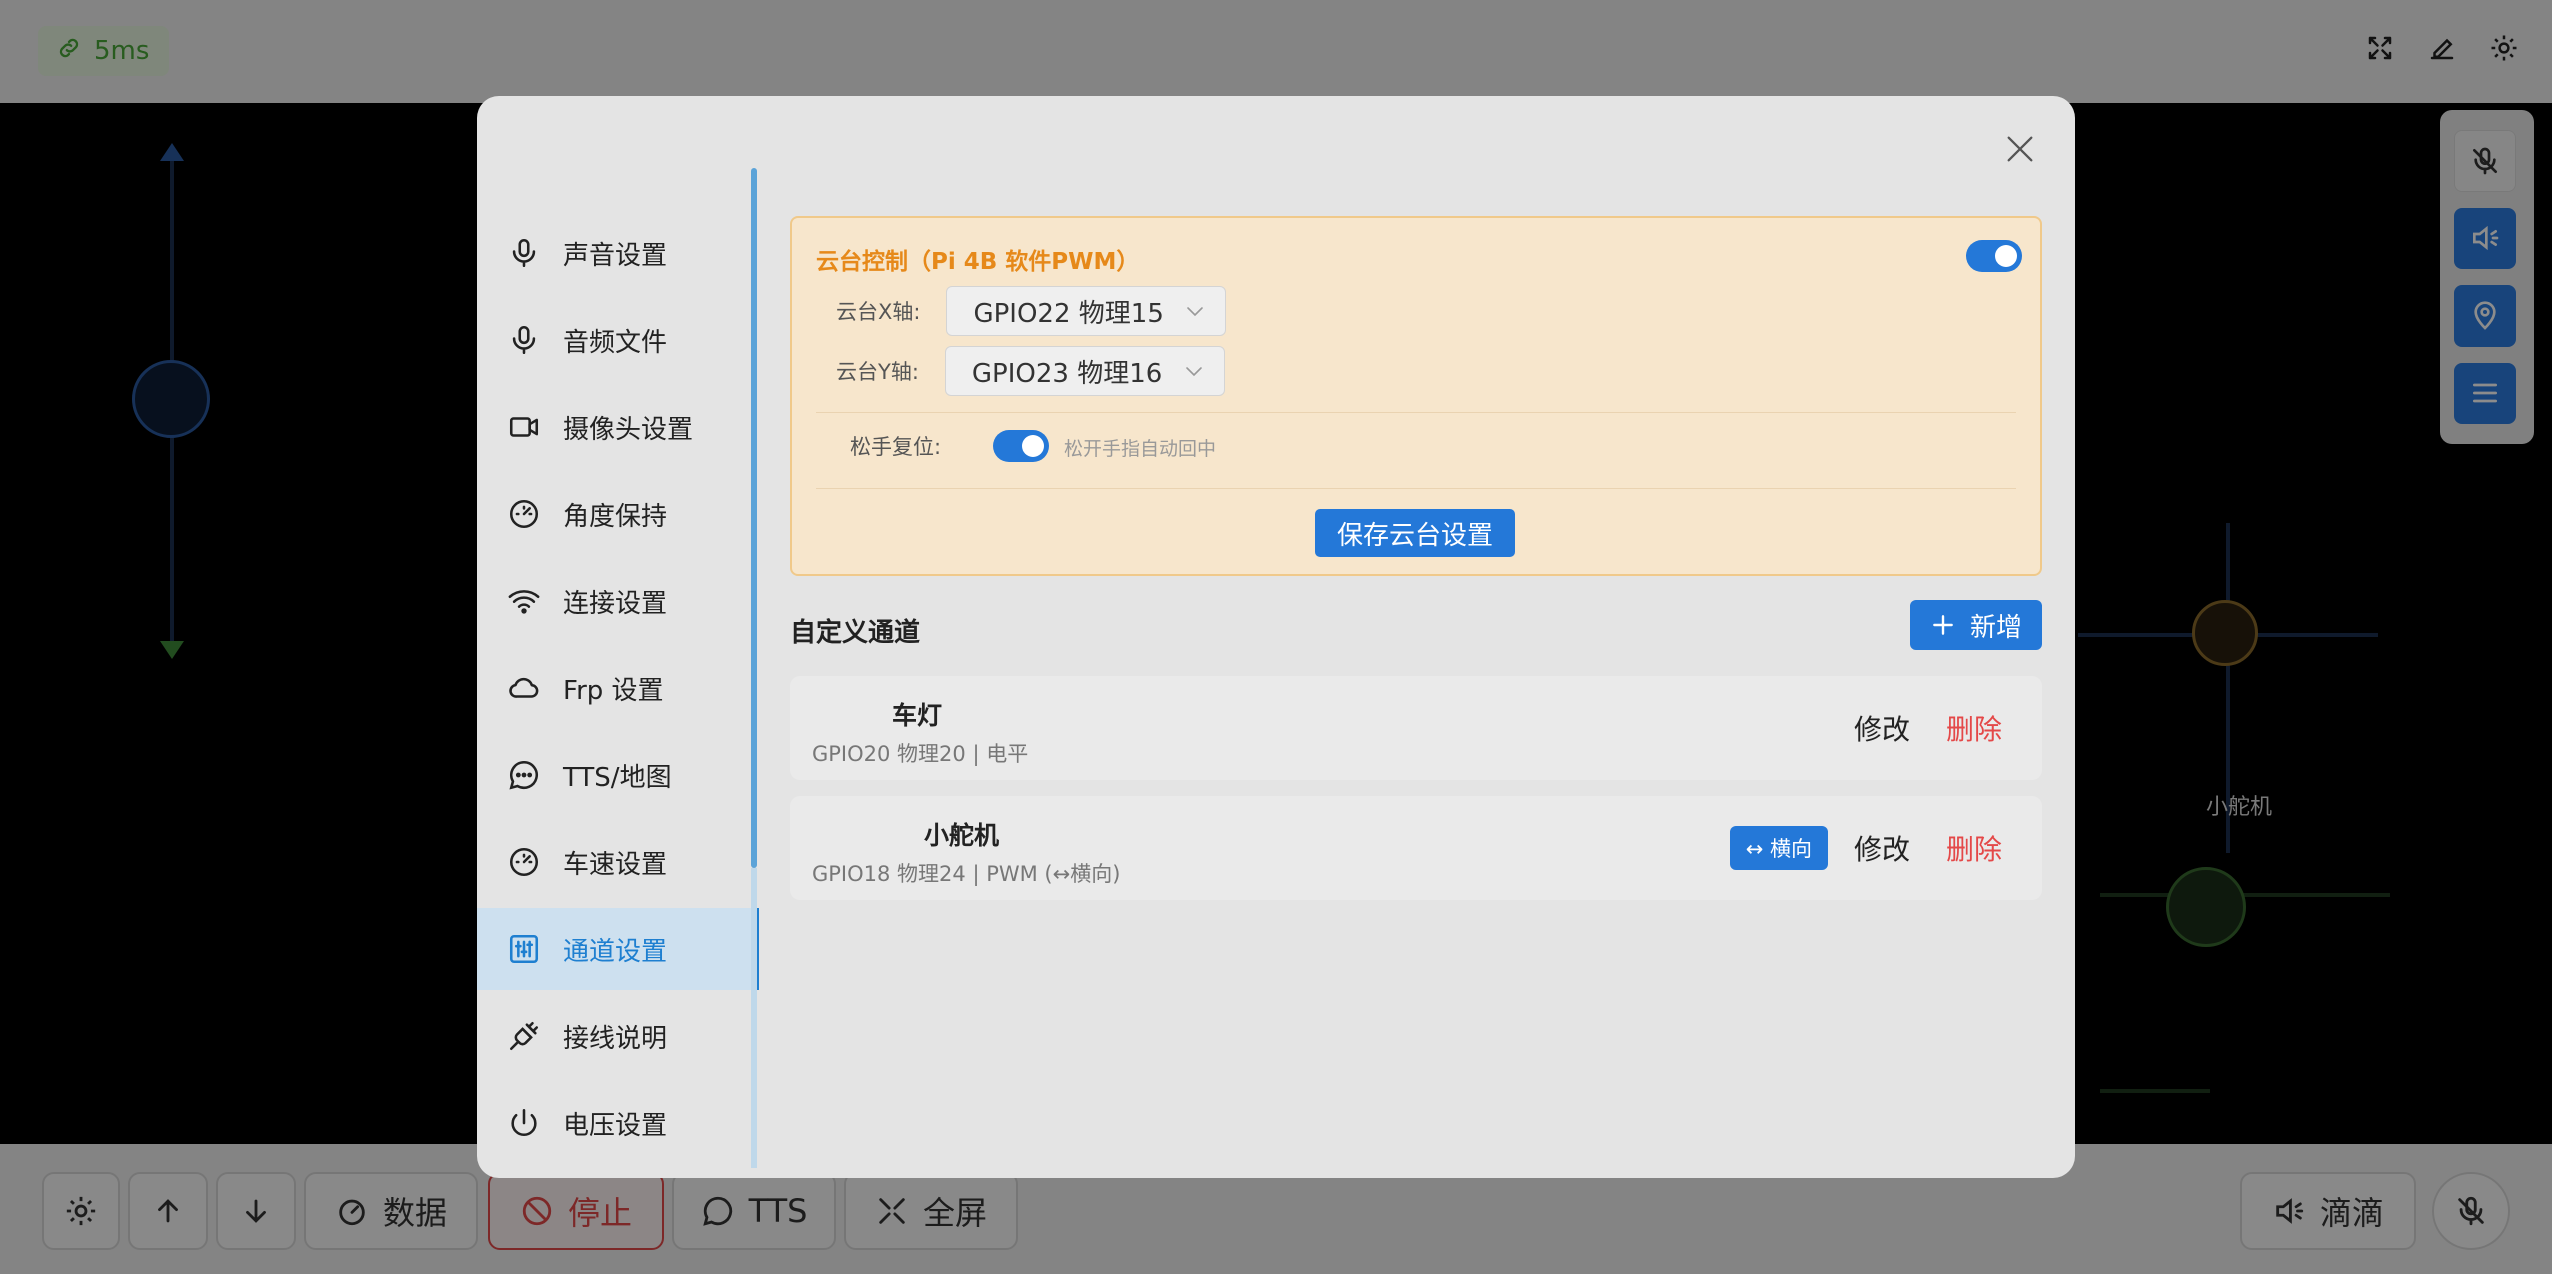 This screenshot has height=1274, width=2552. I want to click on sidebar-item-label: 音频文件, so click(615, 342).